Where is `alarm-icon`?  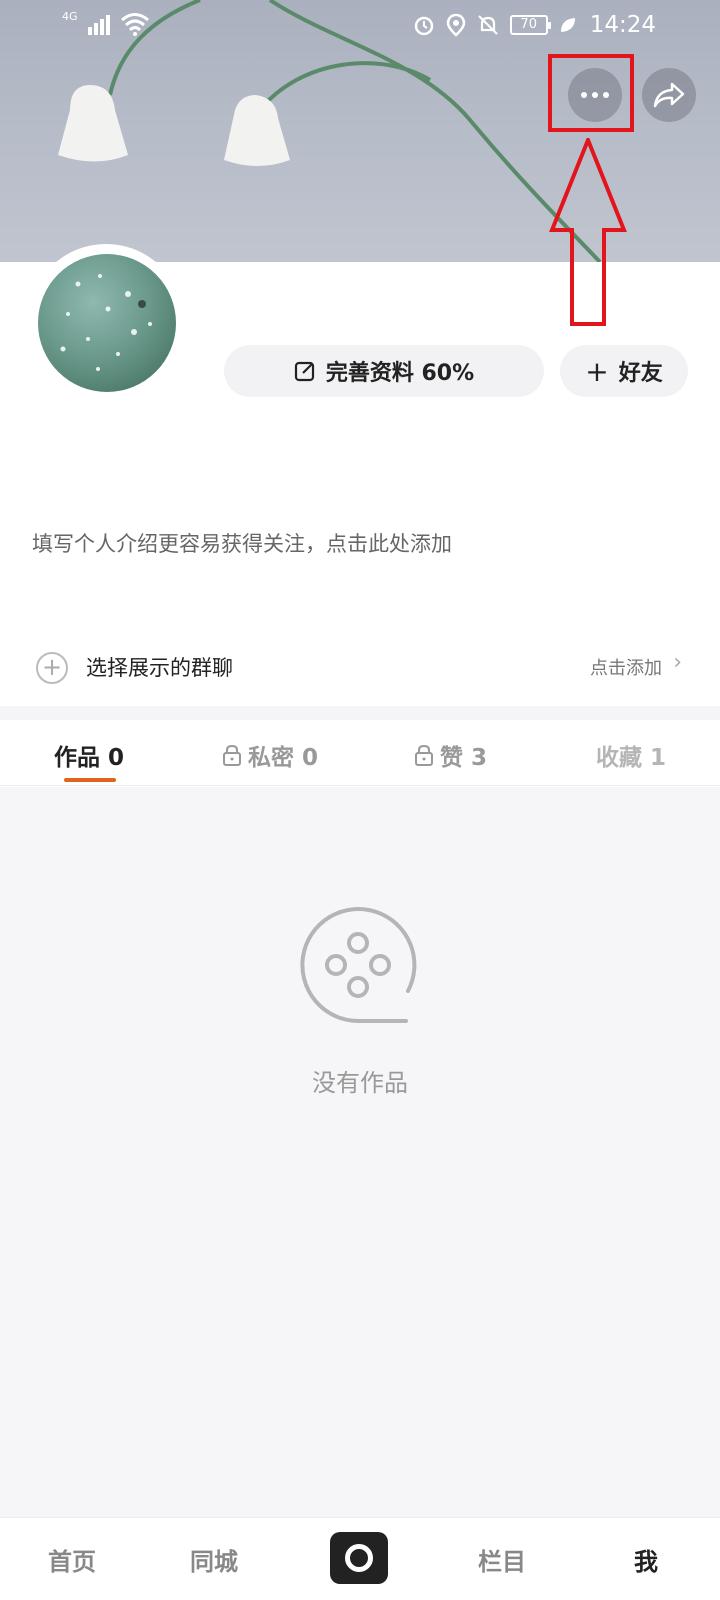 alarm-icon is located at coordinates (423, 26).